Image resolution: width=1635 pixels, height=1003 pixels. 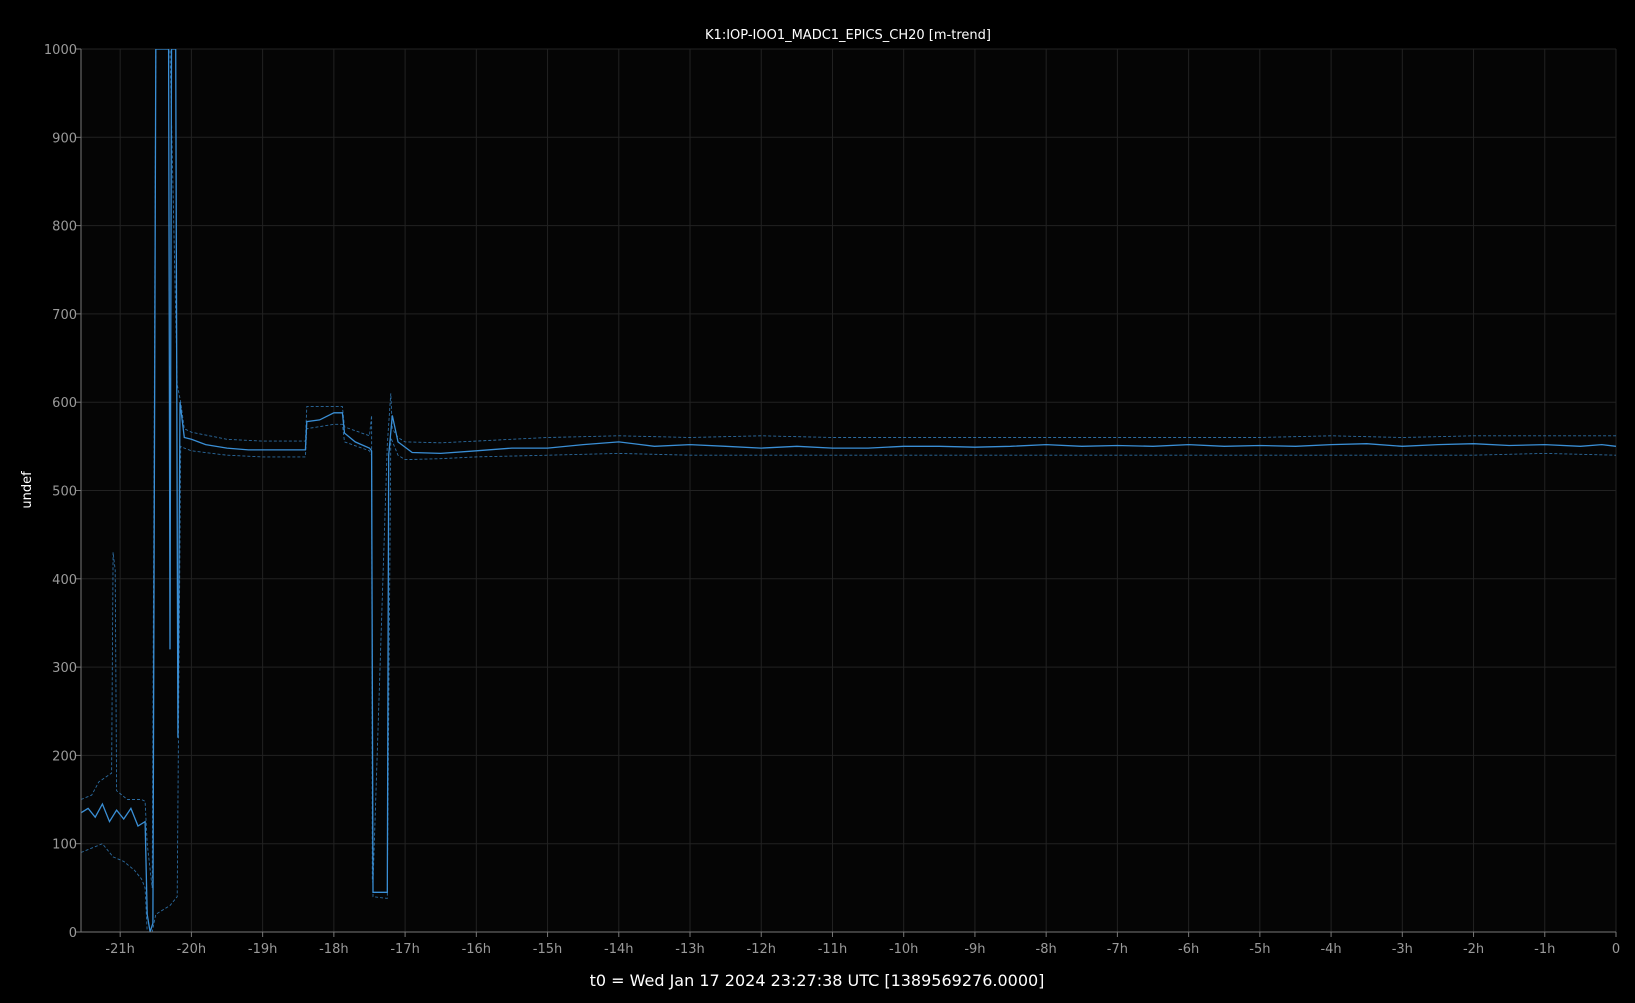 I want to click on y-tick-label: 400, so click(x=64, y=580).